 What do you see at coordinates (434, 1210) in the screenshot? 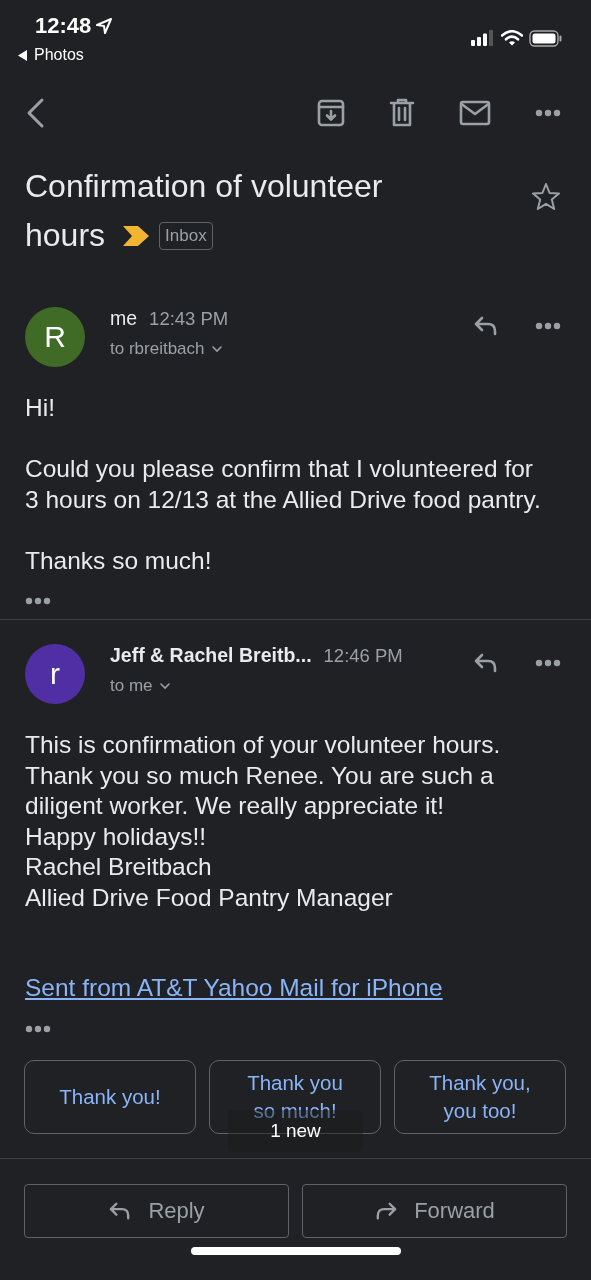
I see `forward-button: Forward` at bounding box center [434, 1210].